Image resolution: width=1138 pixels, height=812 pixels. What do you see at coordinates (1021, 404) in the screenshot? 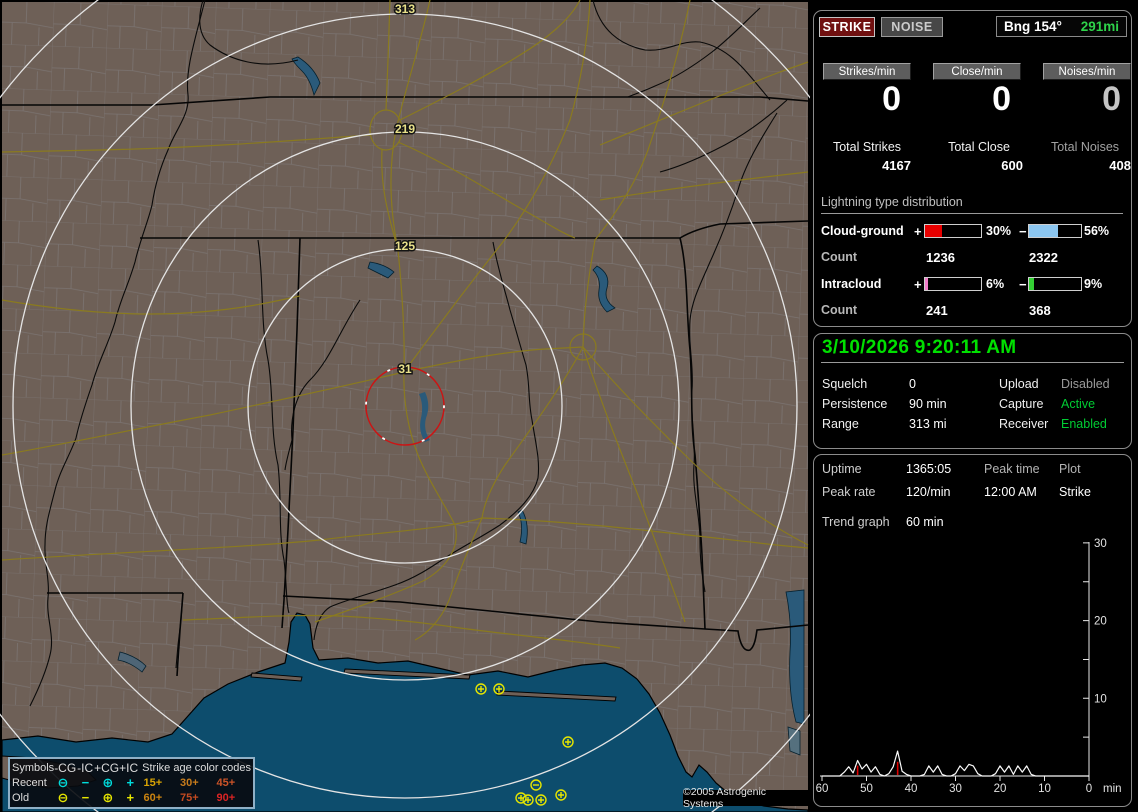
I see `capture-label: Capture` at bounding box center [1021, 404].